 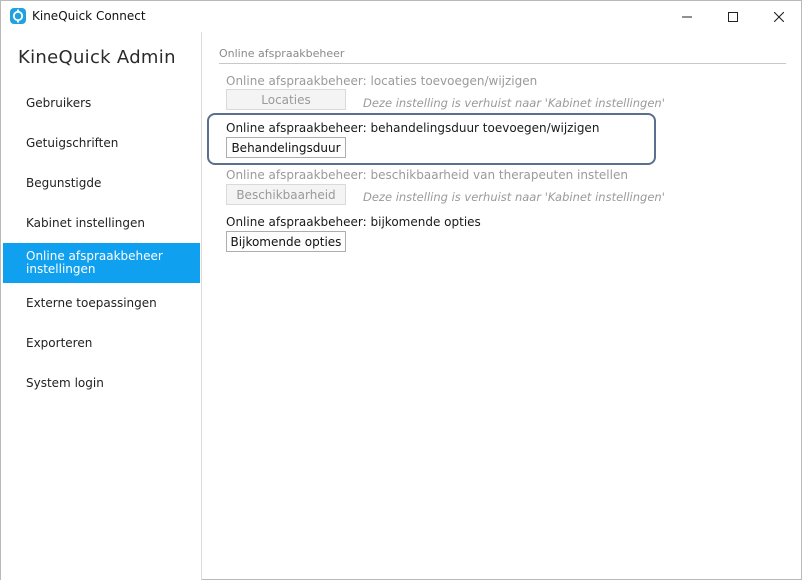 I want to click on sidebar-item-kabinet-instellingen: Kabinet instellingen, so click(x=101, y=223).